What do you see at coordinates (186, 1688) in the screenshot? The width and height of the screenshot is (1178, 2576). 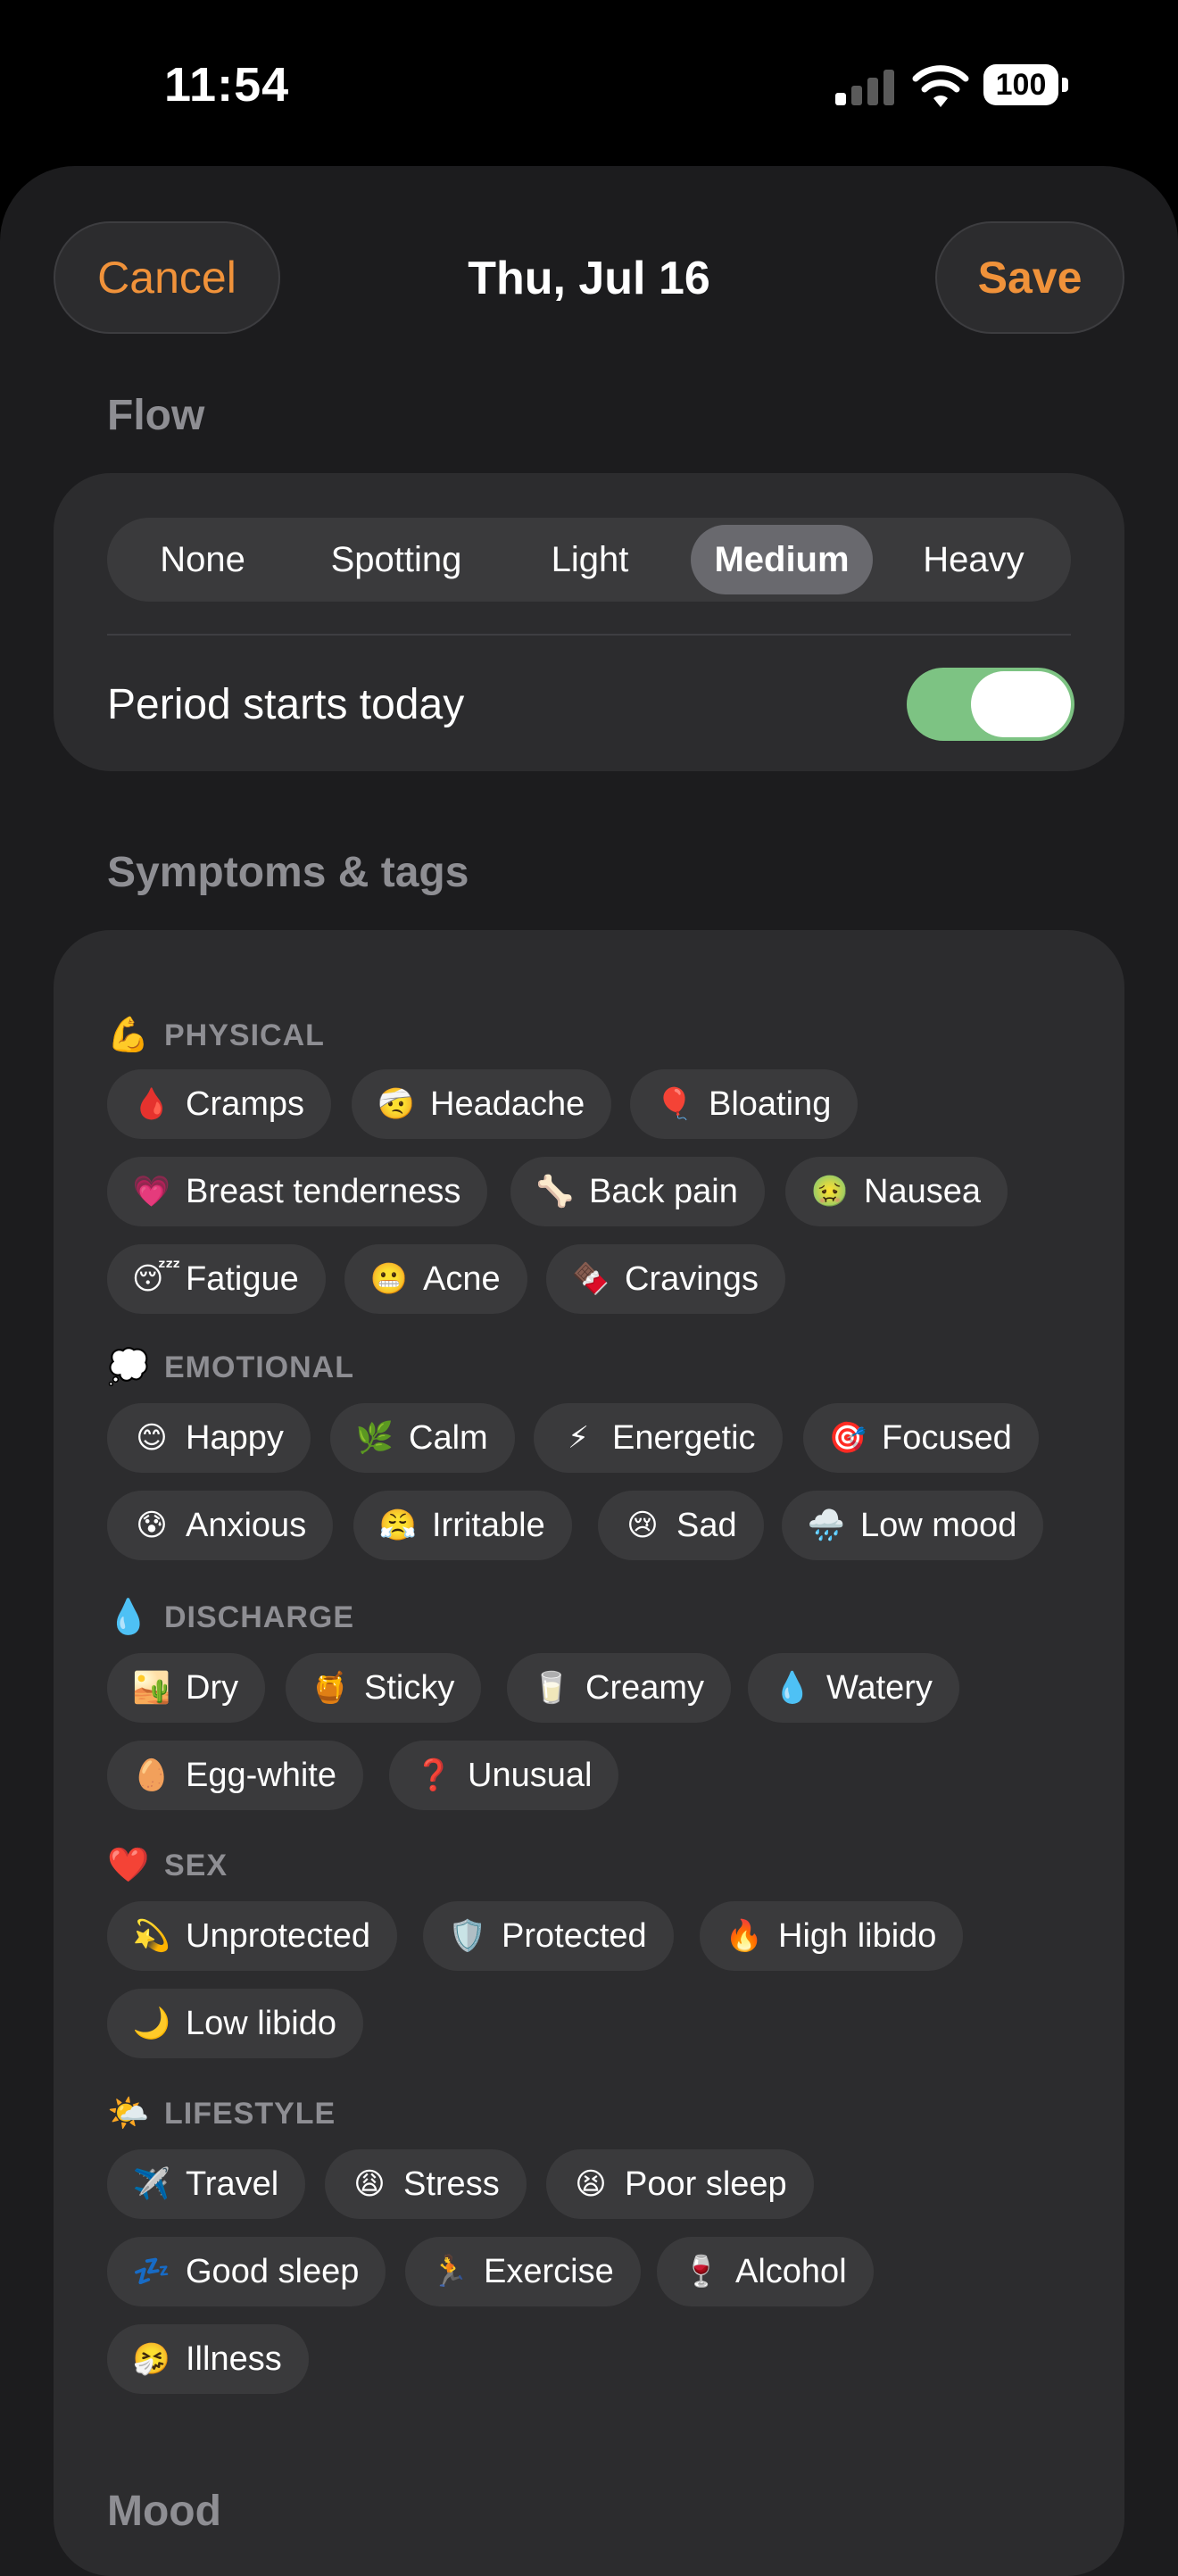 I see `tag-dry: 🏜️ Dry` at bounding box center [186, 1688].